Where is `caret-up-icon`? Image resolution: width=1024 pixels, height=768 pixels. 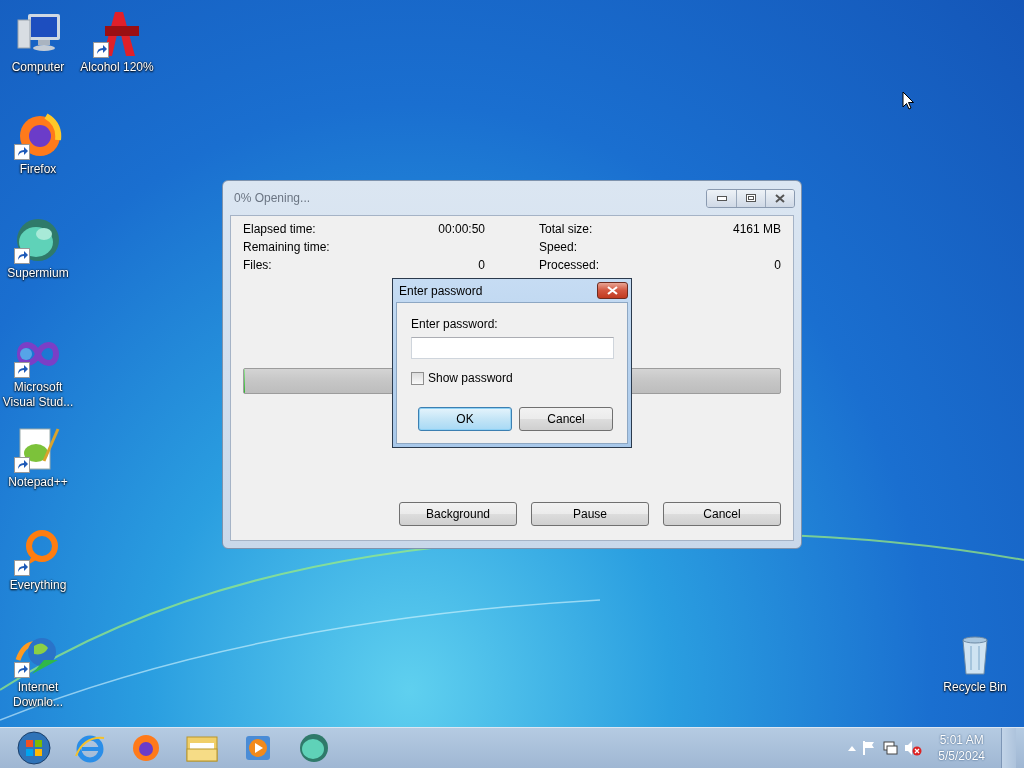 caret-up-icon is located at coordinates (852, 748).